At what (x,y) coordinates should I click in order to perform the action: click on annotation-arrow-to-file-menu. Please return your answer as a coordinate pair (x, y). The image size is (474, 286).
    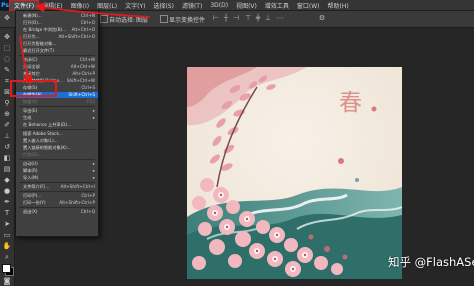
    Looking at the image, I should click on (92, 10).